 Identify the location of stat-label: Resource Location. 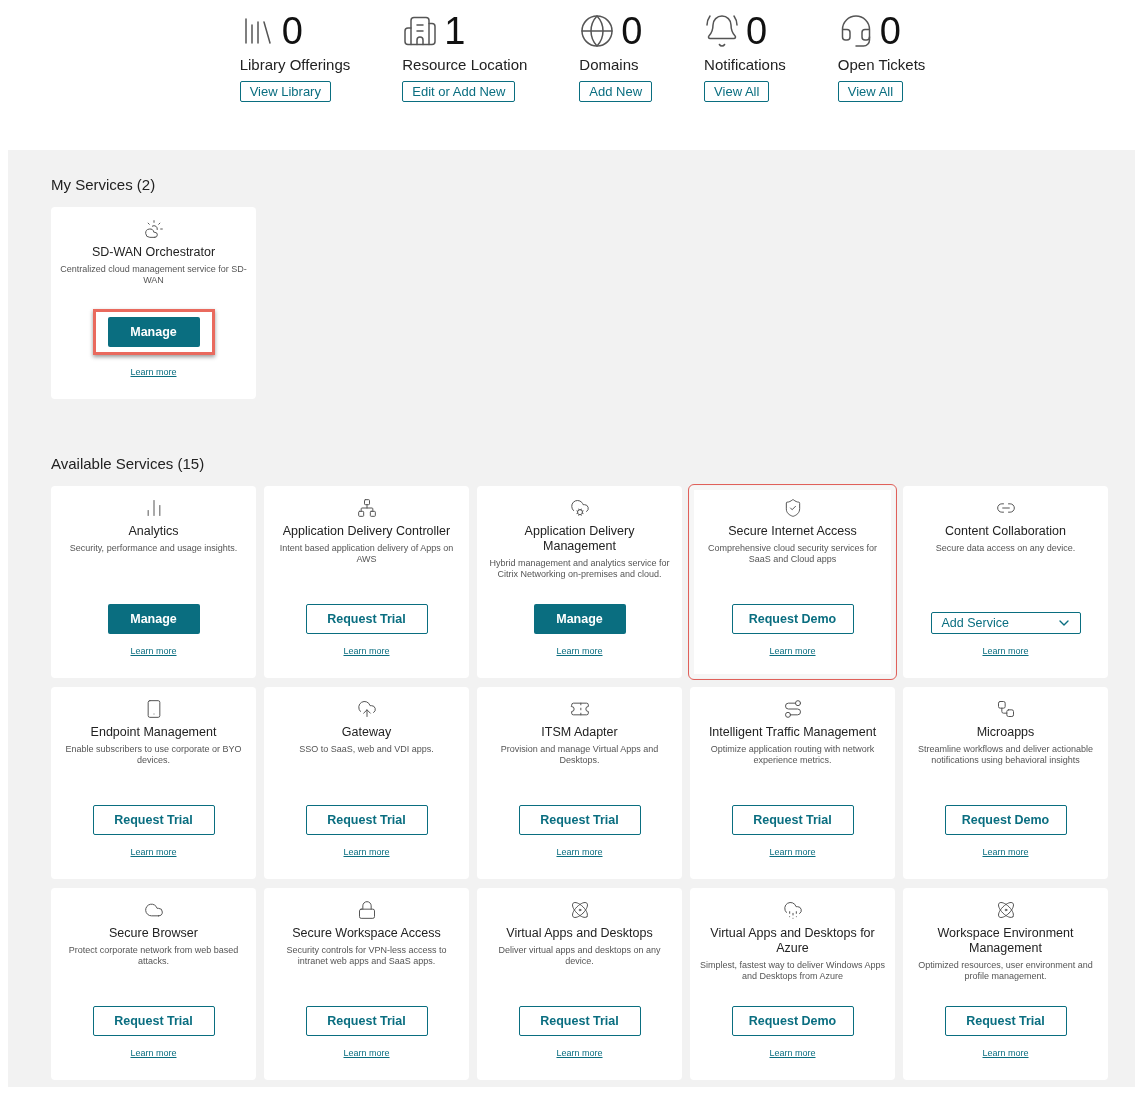
(465, 64).